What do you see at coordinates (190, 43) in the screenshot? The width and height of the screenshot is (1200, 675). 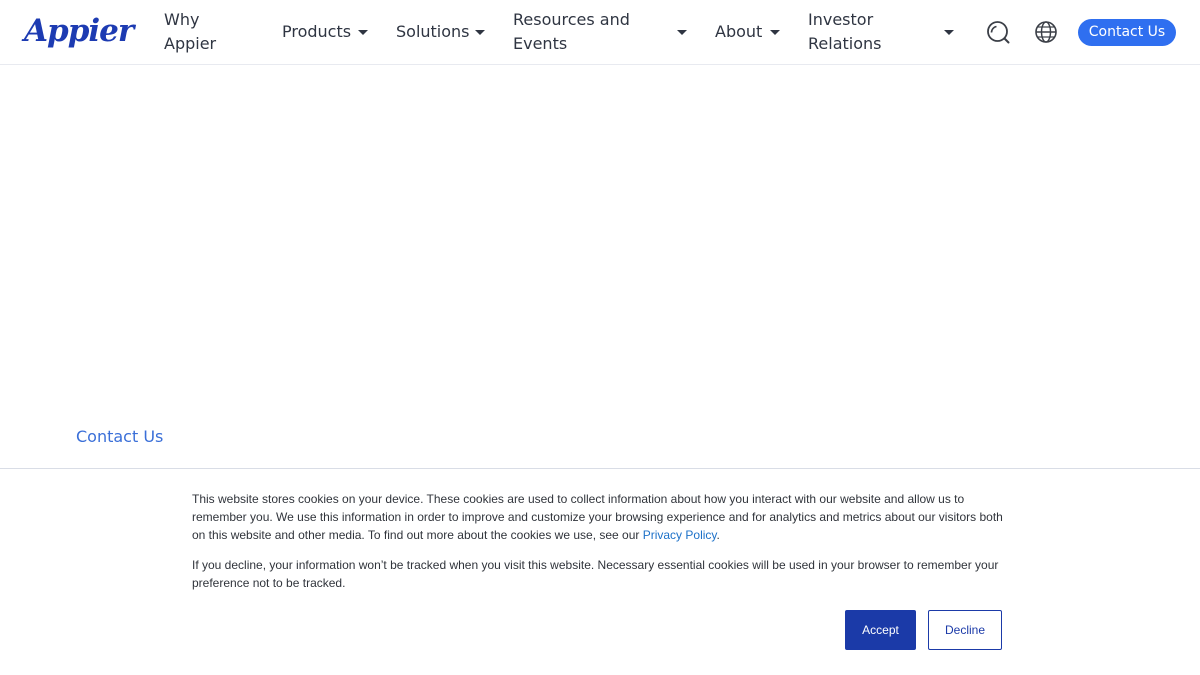 I see `nav-why-appier-line2: Appier` at bounding box center [190, 43].